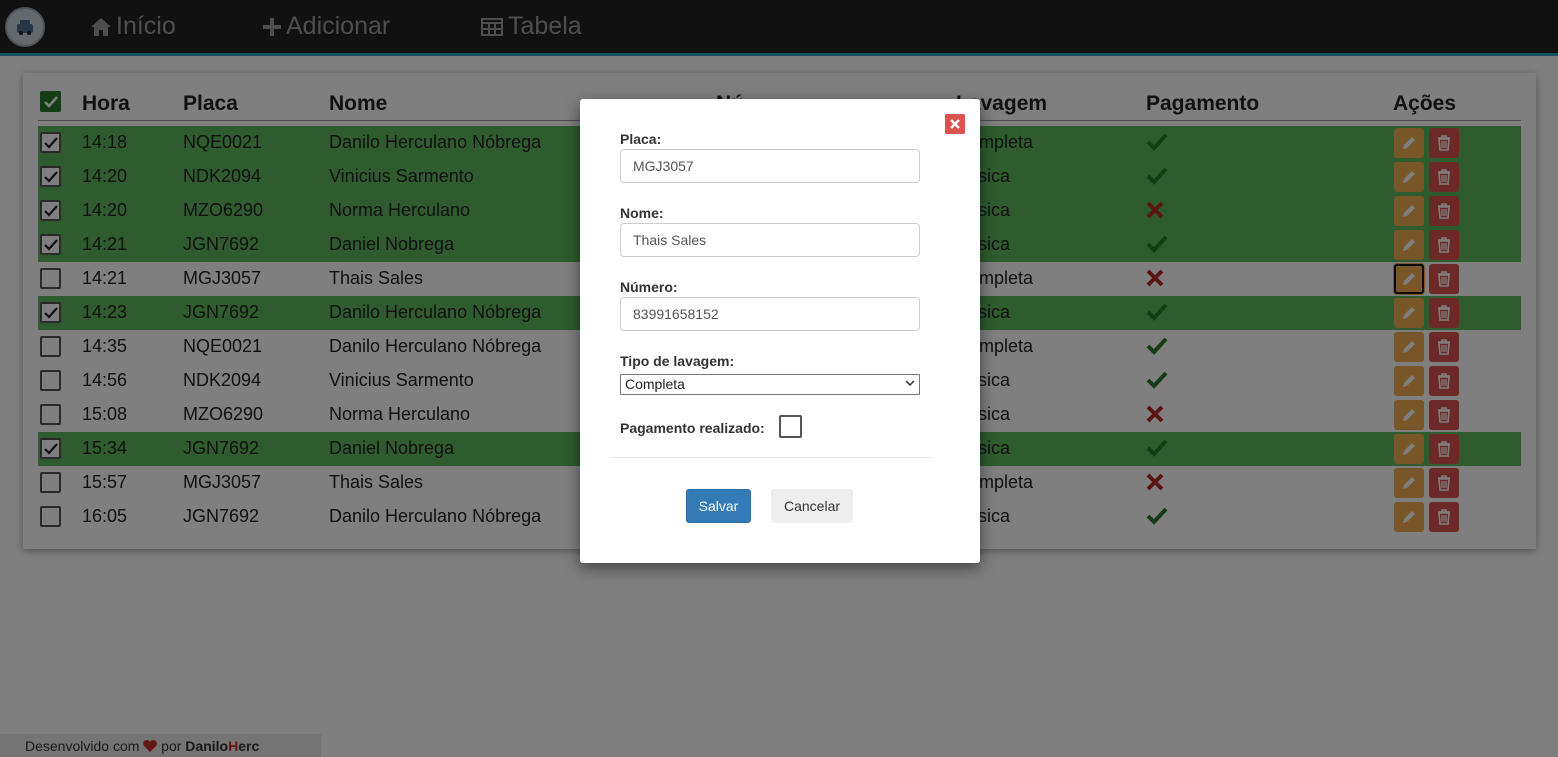  Describe the element at coordinates (790, 426) in the screenshot. I see `pagamento-checkbox` at that location.